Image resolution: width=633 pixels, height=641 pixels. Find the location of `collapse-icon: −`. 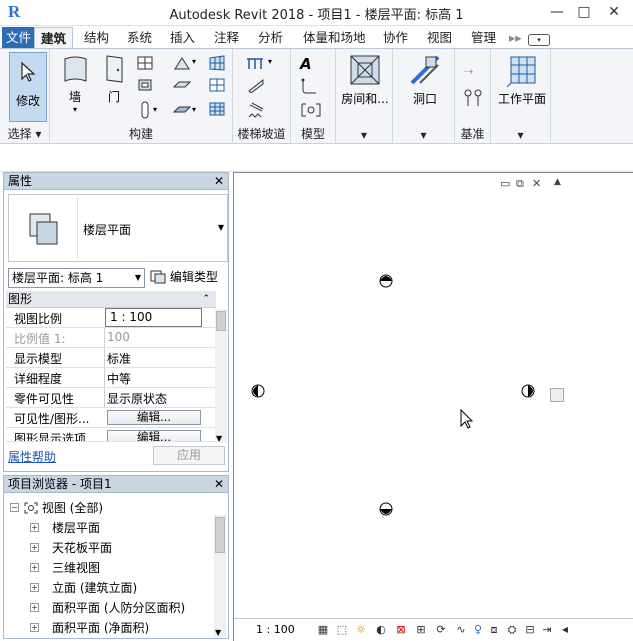

collapse-icon: − is located at coordinates (14, 507).